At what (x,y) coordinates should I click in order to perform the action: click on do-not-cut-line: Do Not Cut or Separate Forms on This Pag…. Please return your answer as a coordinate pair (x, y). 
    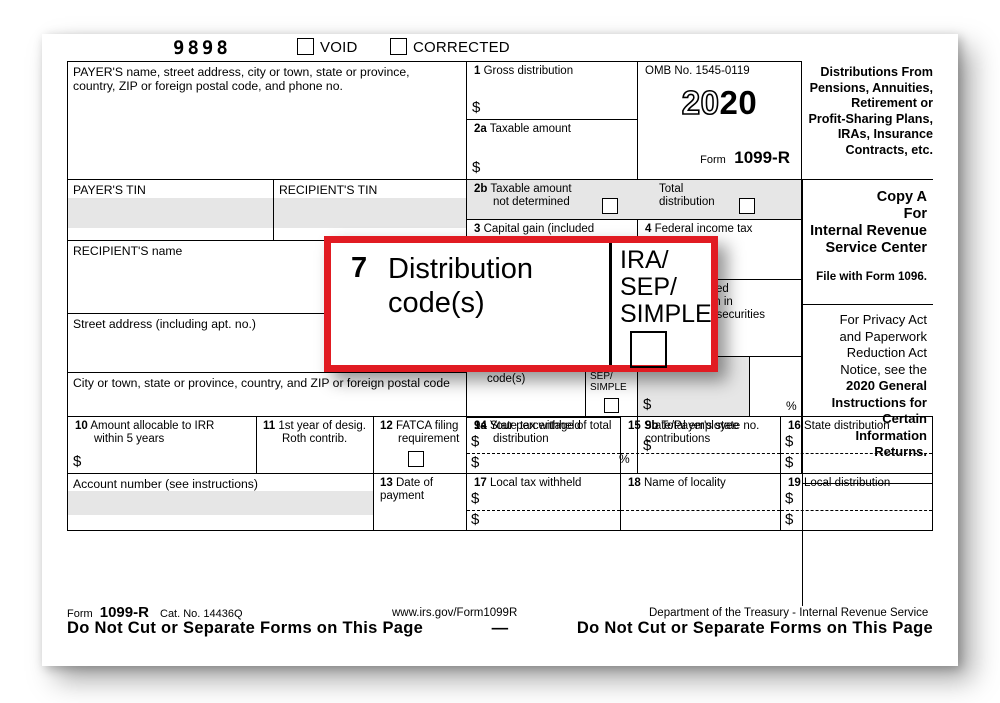
    Looking at the image, I should click on (500, 628).